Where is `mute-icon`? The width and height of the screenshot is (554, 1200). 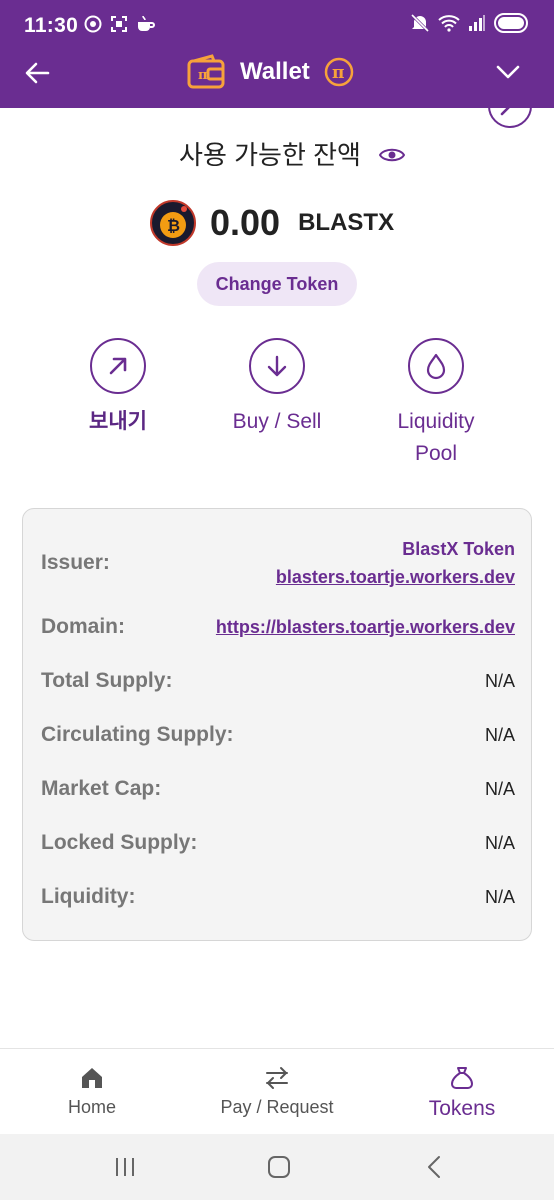 mute-icon is located at coordinates (420, 25).